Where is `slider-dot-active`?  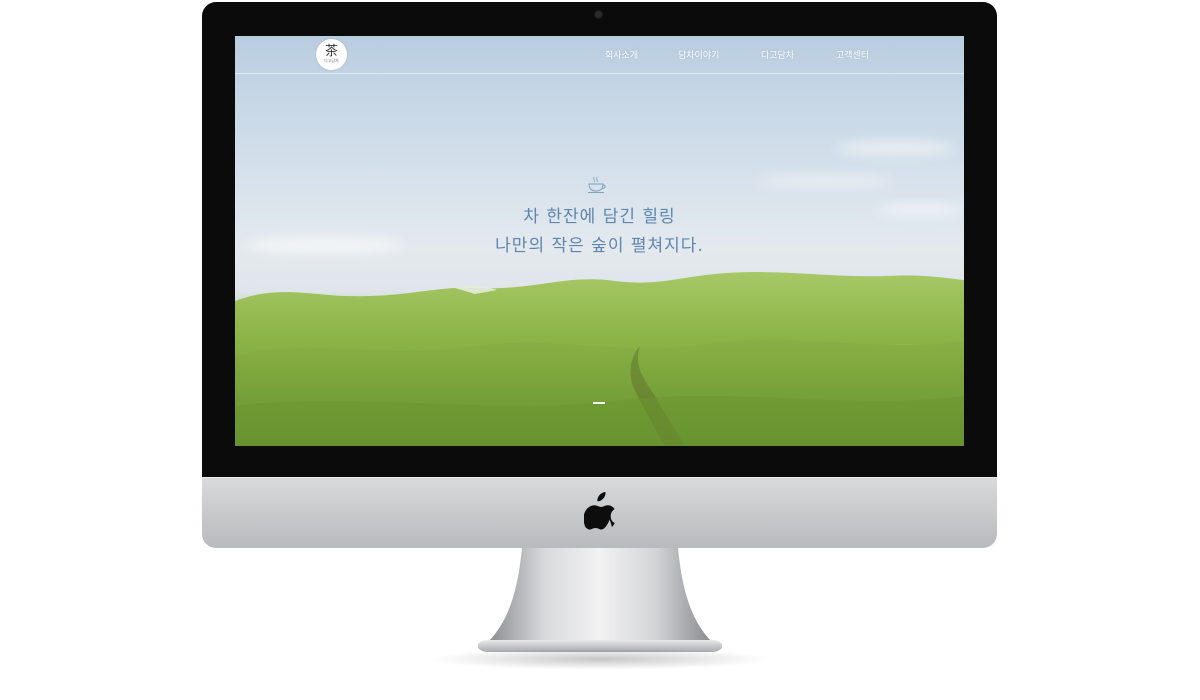 slider-dot-active is located at coordinates (599, 403).